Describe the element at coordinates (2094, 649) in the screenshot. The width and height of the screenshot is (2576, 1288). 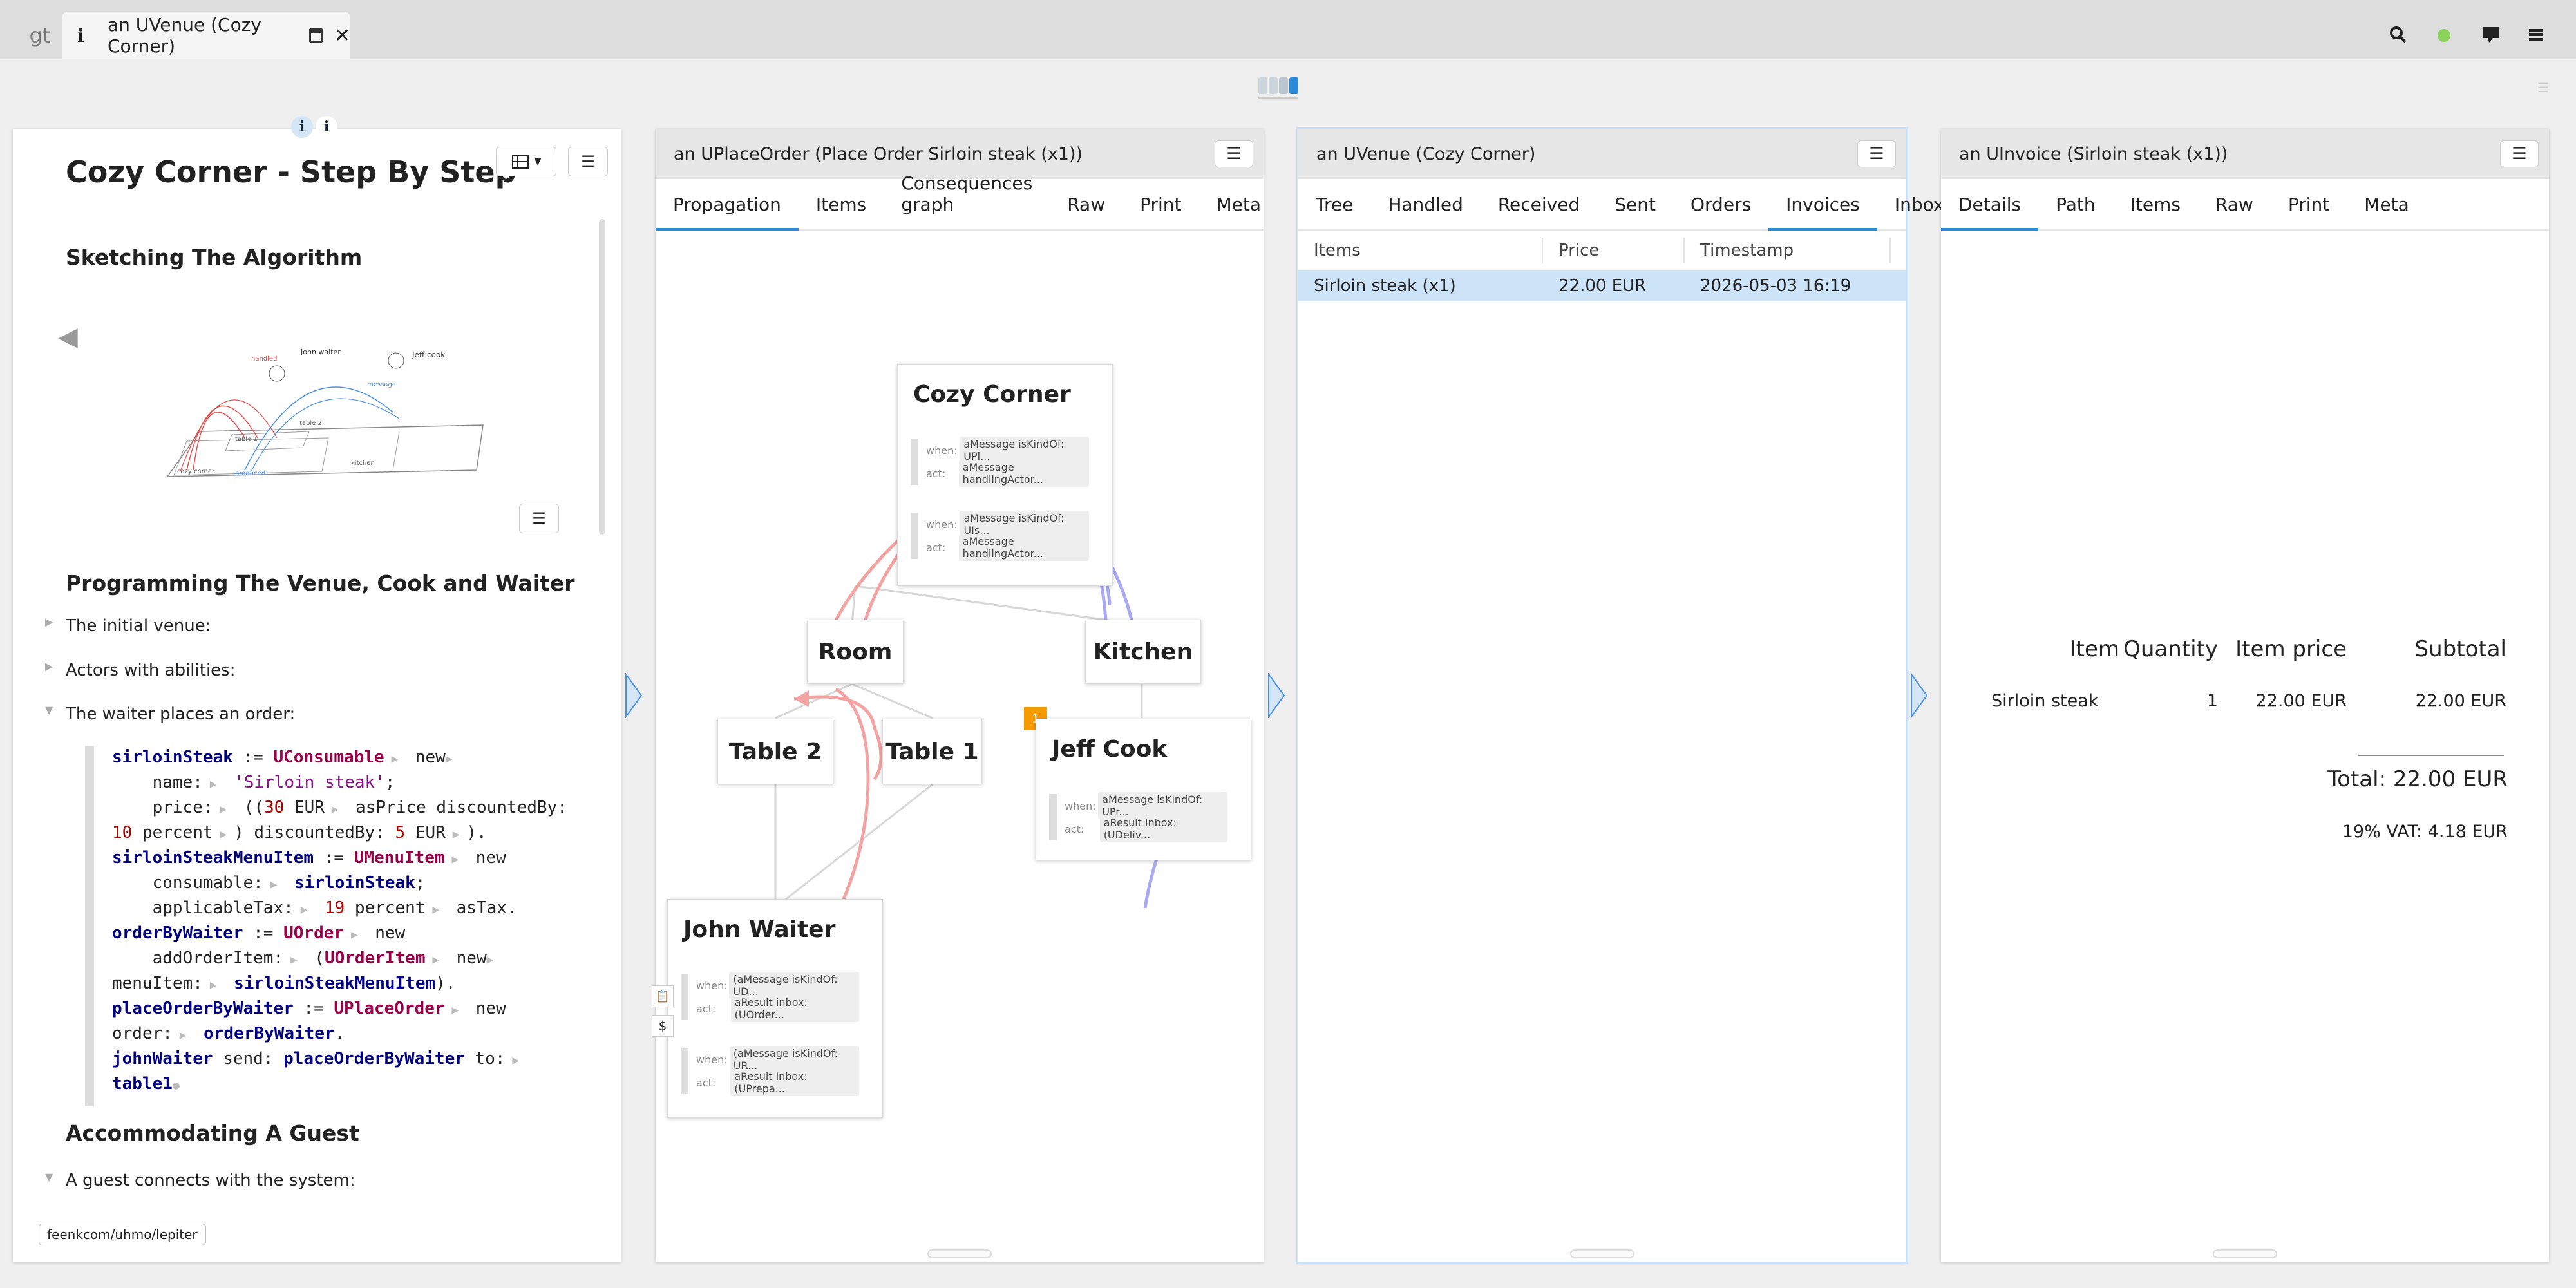
I see `invoice-header-item: Item` at that location.